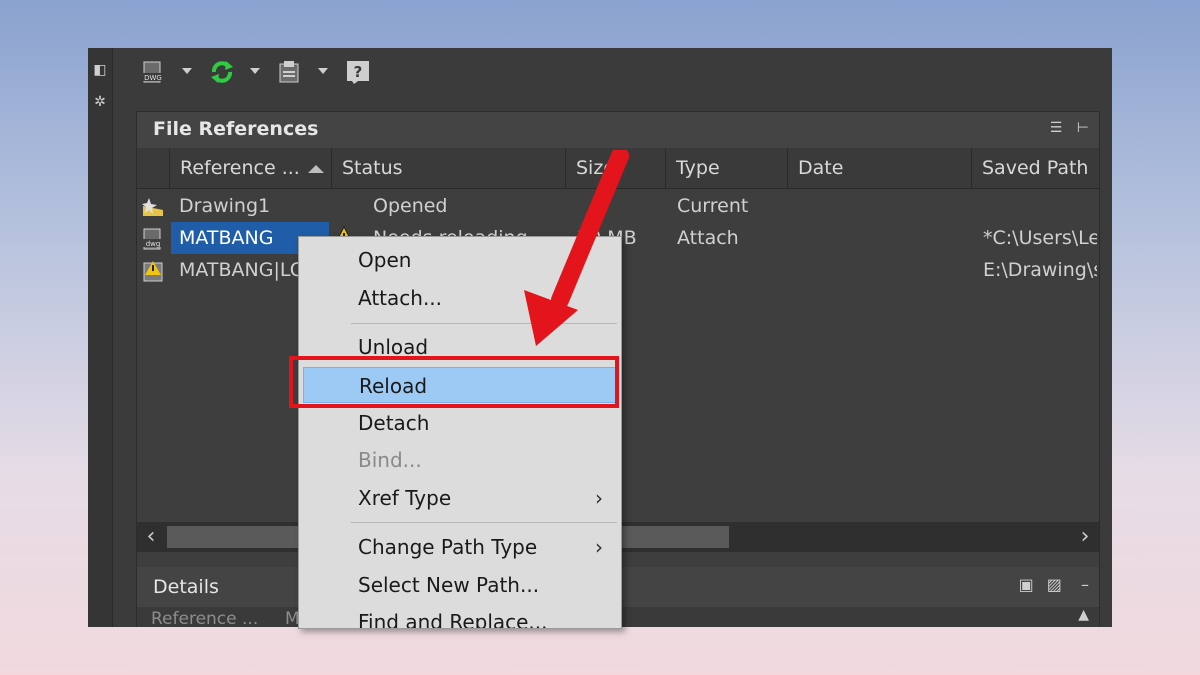 This screenshot has height=675, width=1200. Describe the element at coordinates (152, 207) in the screenshot. I see `drawing-icon` at that location.